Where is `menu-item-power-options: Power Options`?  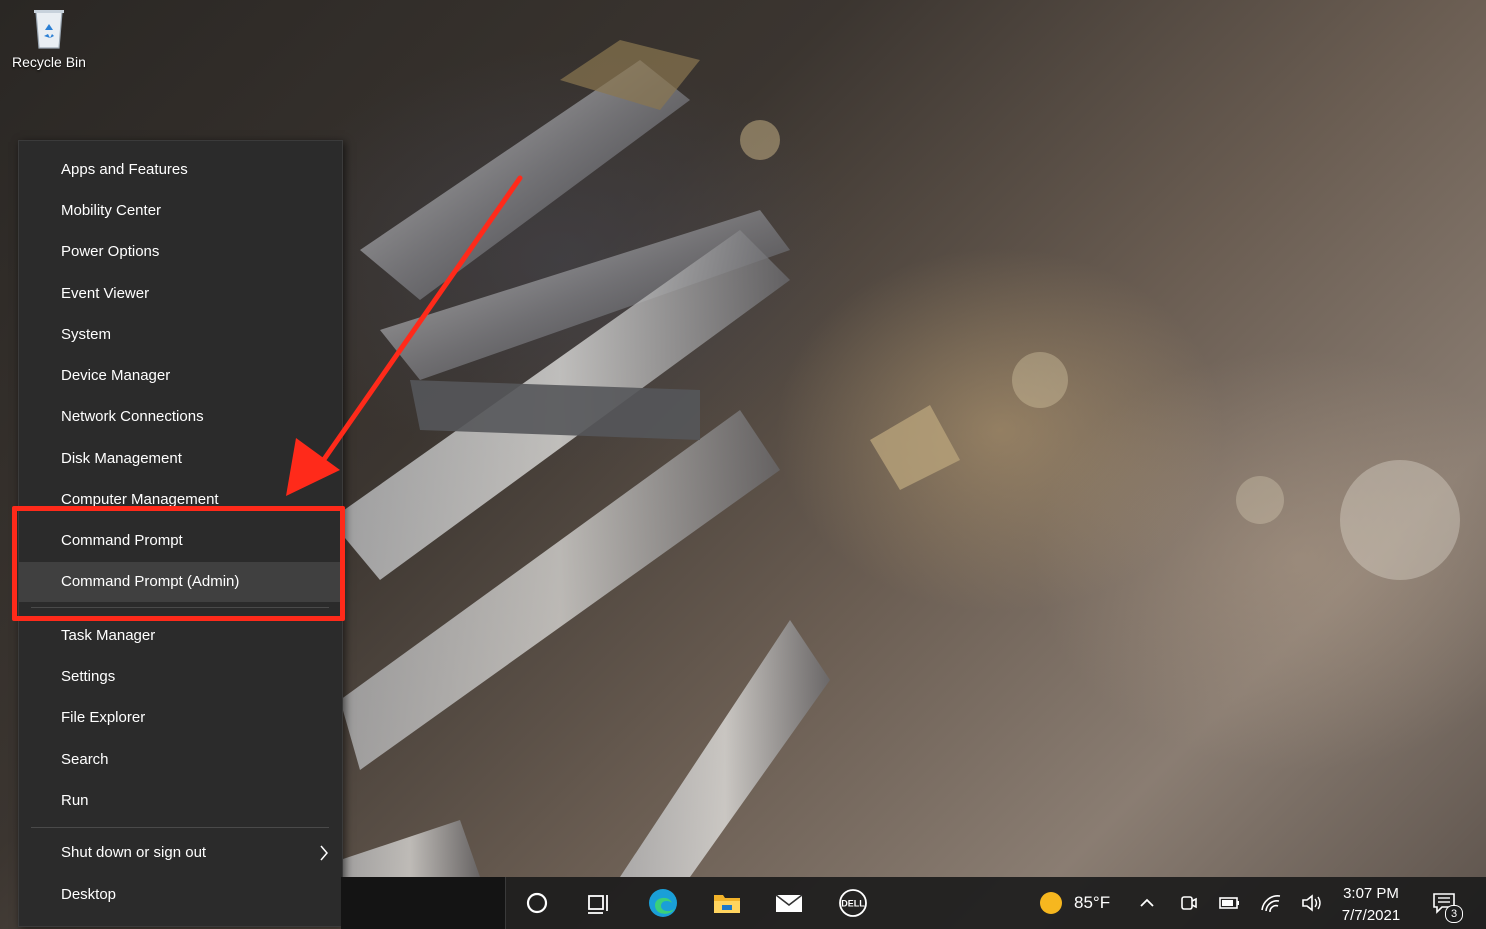
menu-item-power-options: Power Options is located at coordinates (180, 252).